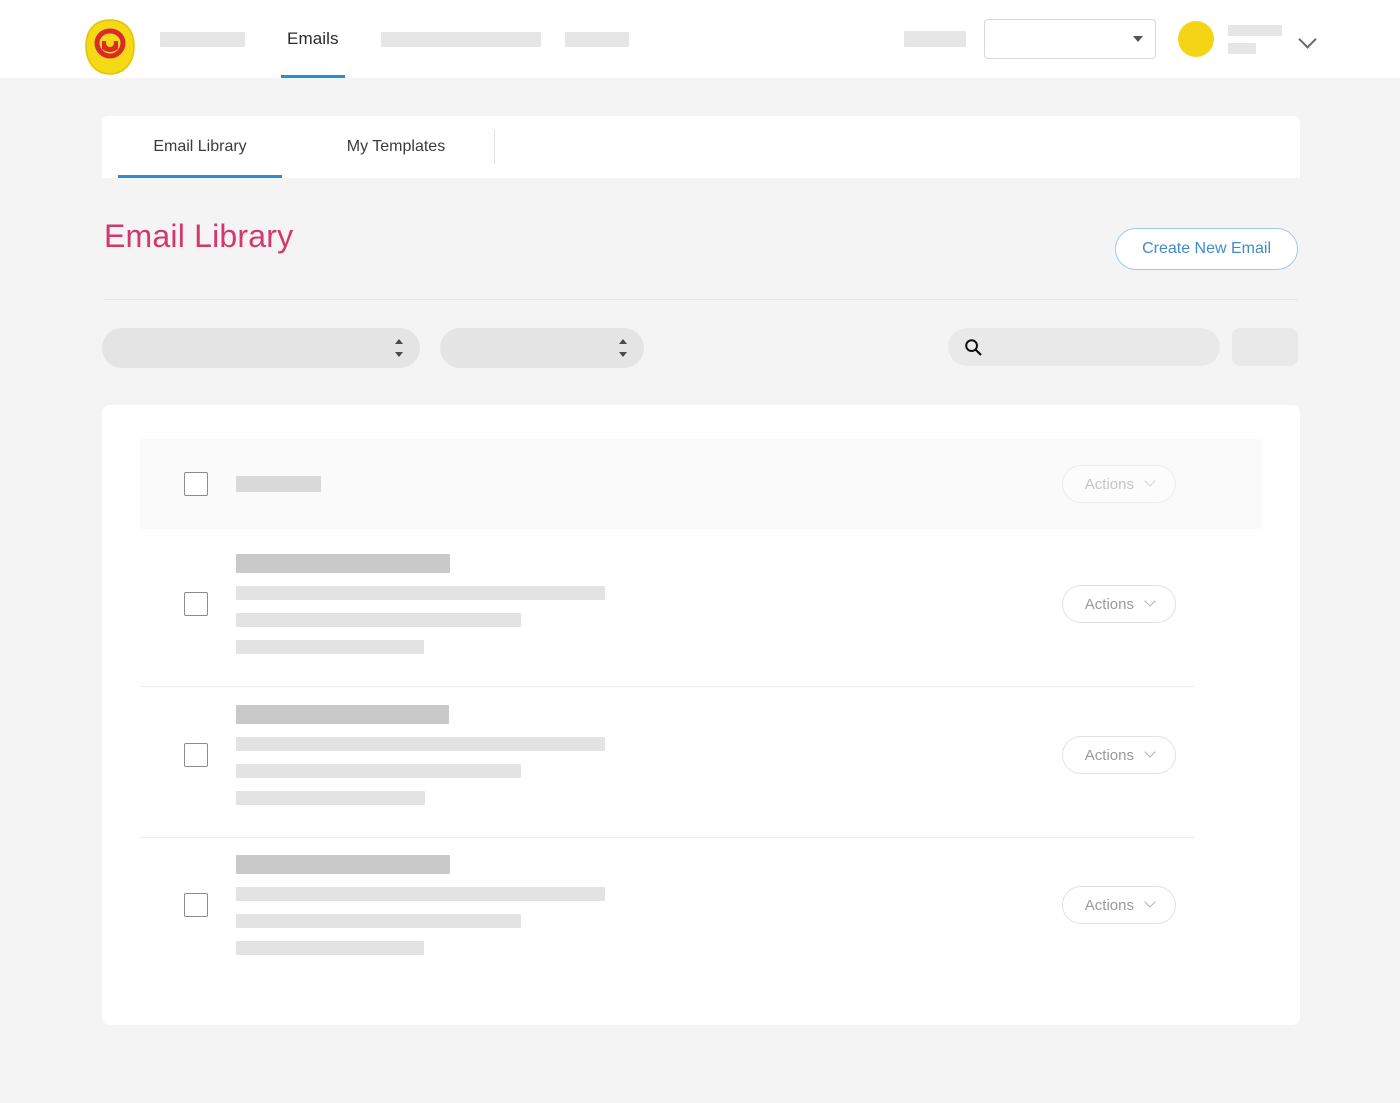  Describe the element at coordinates (701, 352) in the screenshot. I see `filter-bar` at that location.